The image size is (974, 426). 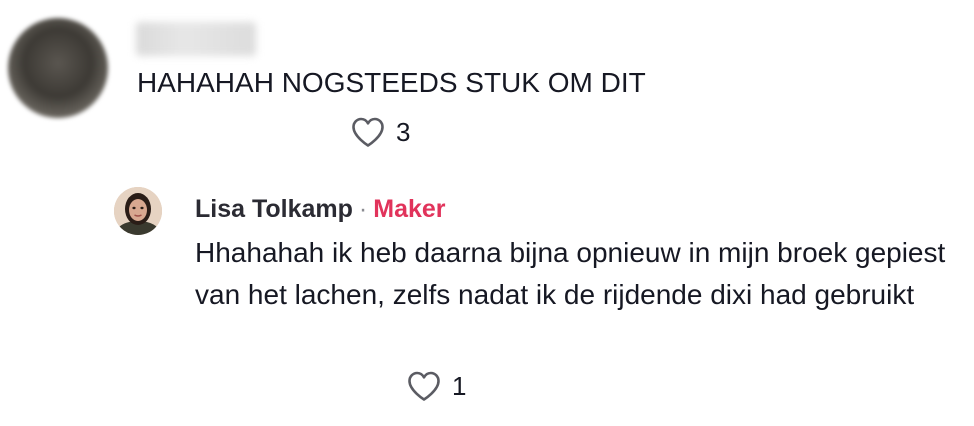 I want to click on creator-badge: Maker, so click(x=409, y=209).